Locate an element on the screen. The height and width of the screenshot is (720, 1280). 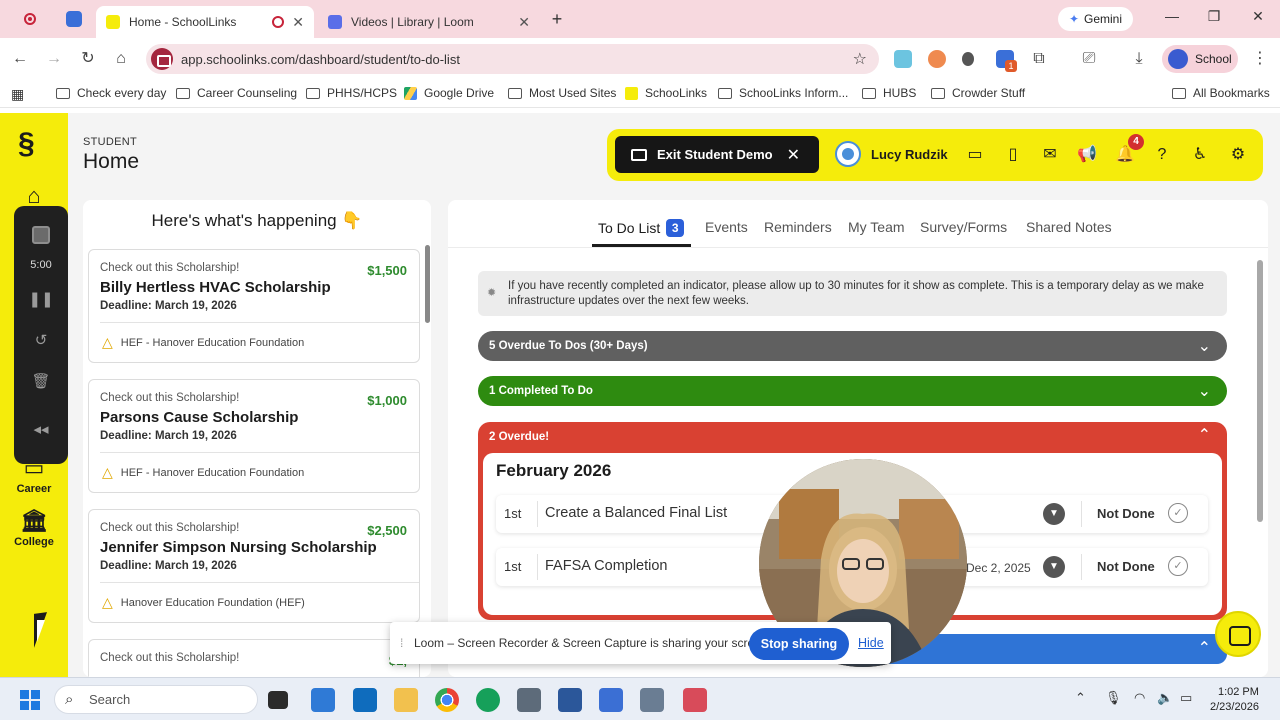
bookmark-folder: PHHS/HCPS is located at coordinates (351, 93).